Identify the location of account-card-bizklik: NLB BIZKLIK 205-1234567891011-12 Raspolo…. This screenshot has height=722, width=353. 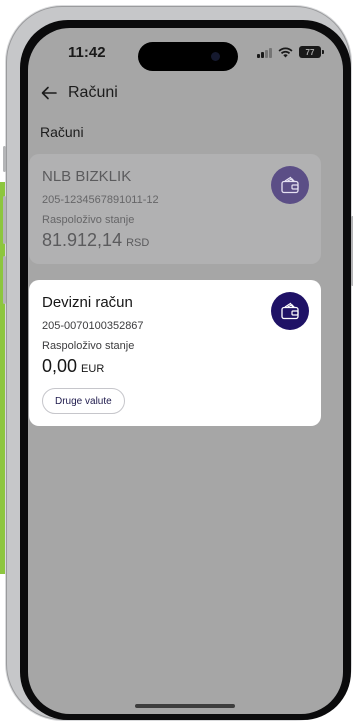
(175, 209).